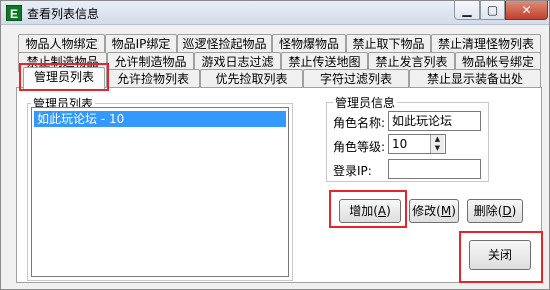 The image size is (550, 290). Describe the element at coordinates (382, 211) in the screenshot. I see `add-button-key: A` at that location.